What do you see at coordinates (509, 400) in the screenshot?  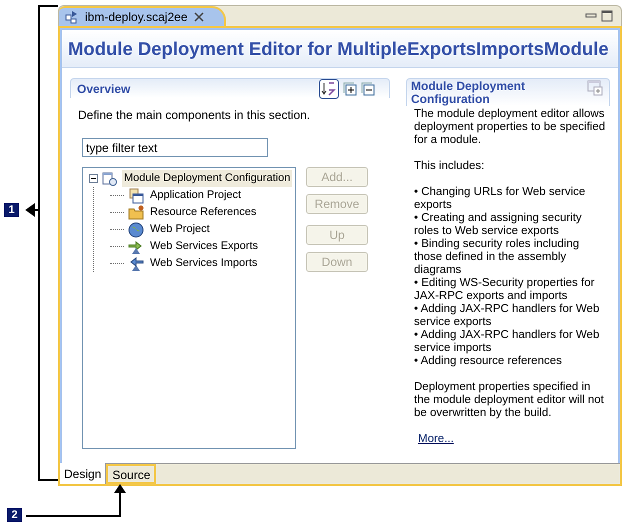 I see `description-text: Deployment properties specified in the module deployment editor will not be overwritten by the build.` at bounding box center [509, 400].